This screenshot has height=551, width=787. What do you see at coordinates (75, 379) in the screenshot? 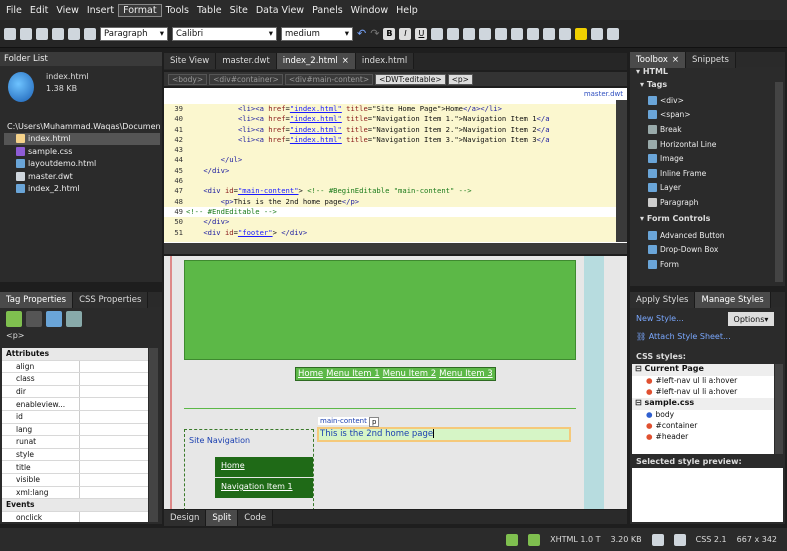
I see `attribute-row: class` at bounding box center [75, 379].